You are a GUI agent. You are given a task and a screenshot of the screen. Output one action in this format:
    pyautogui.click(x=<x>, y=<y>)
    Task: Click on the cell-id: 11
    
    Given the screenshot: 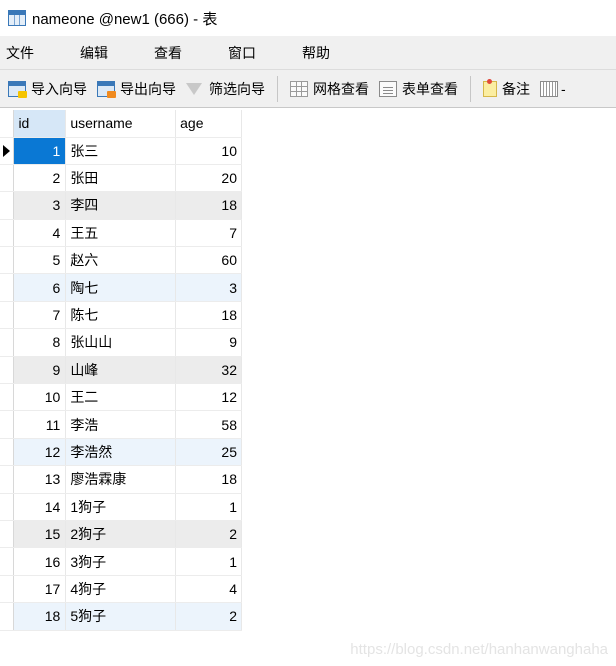 What is the action you would take?
    pyautogui.click(x=40, y=424)
    